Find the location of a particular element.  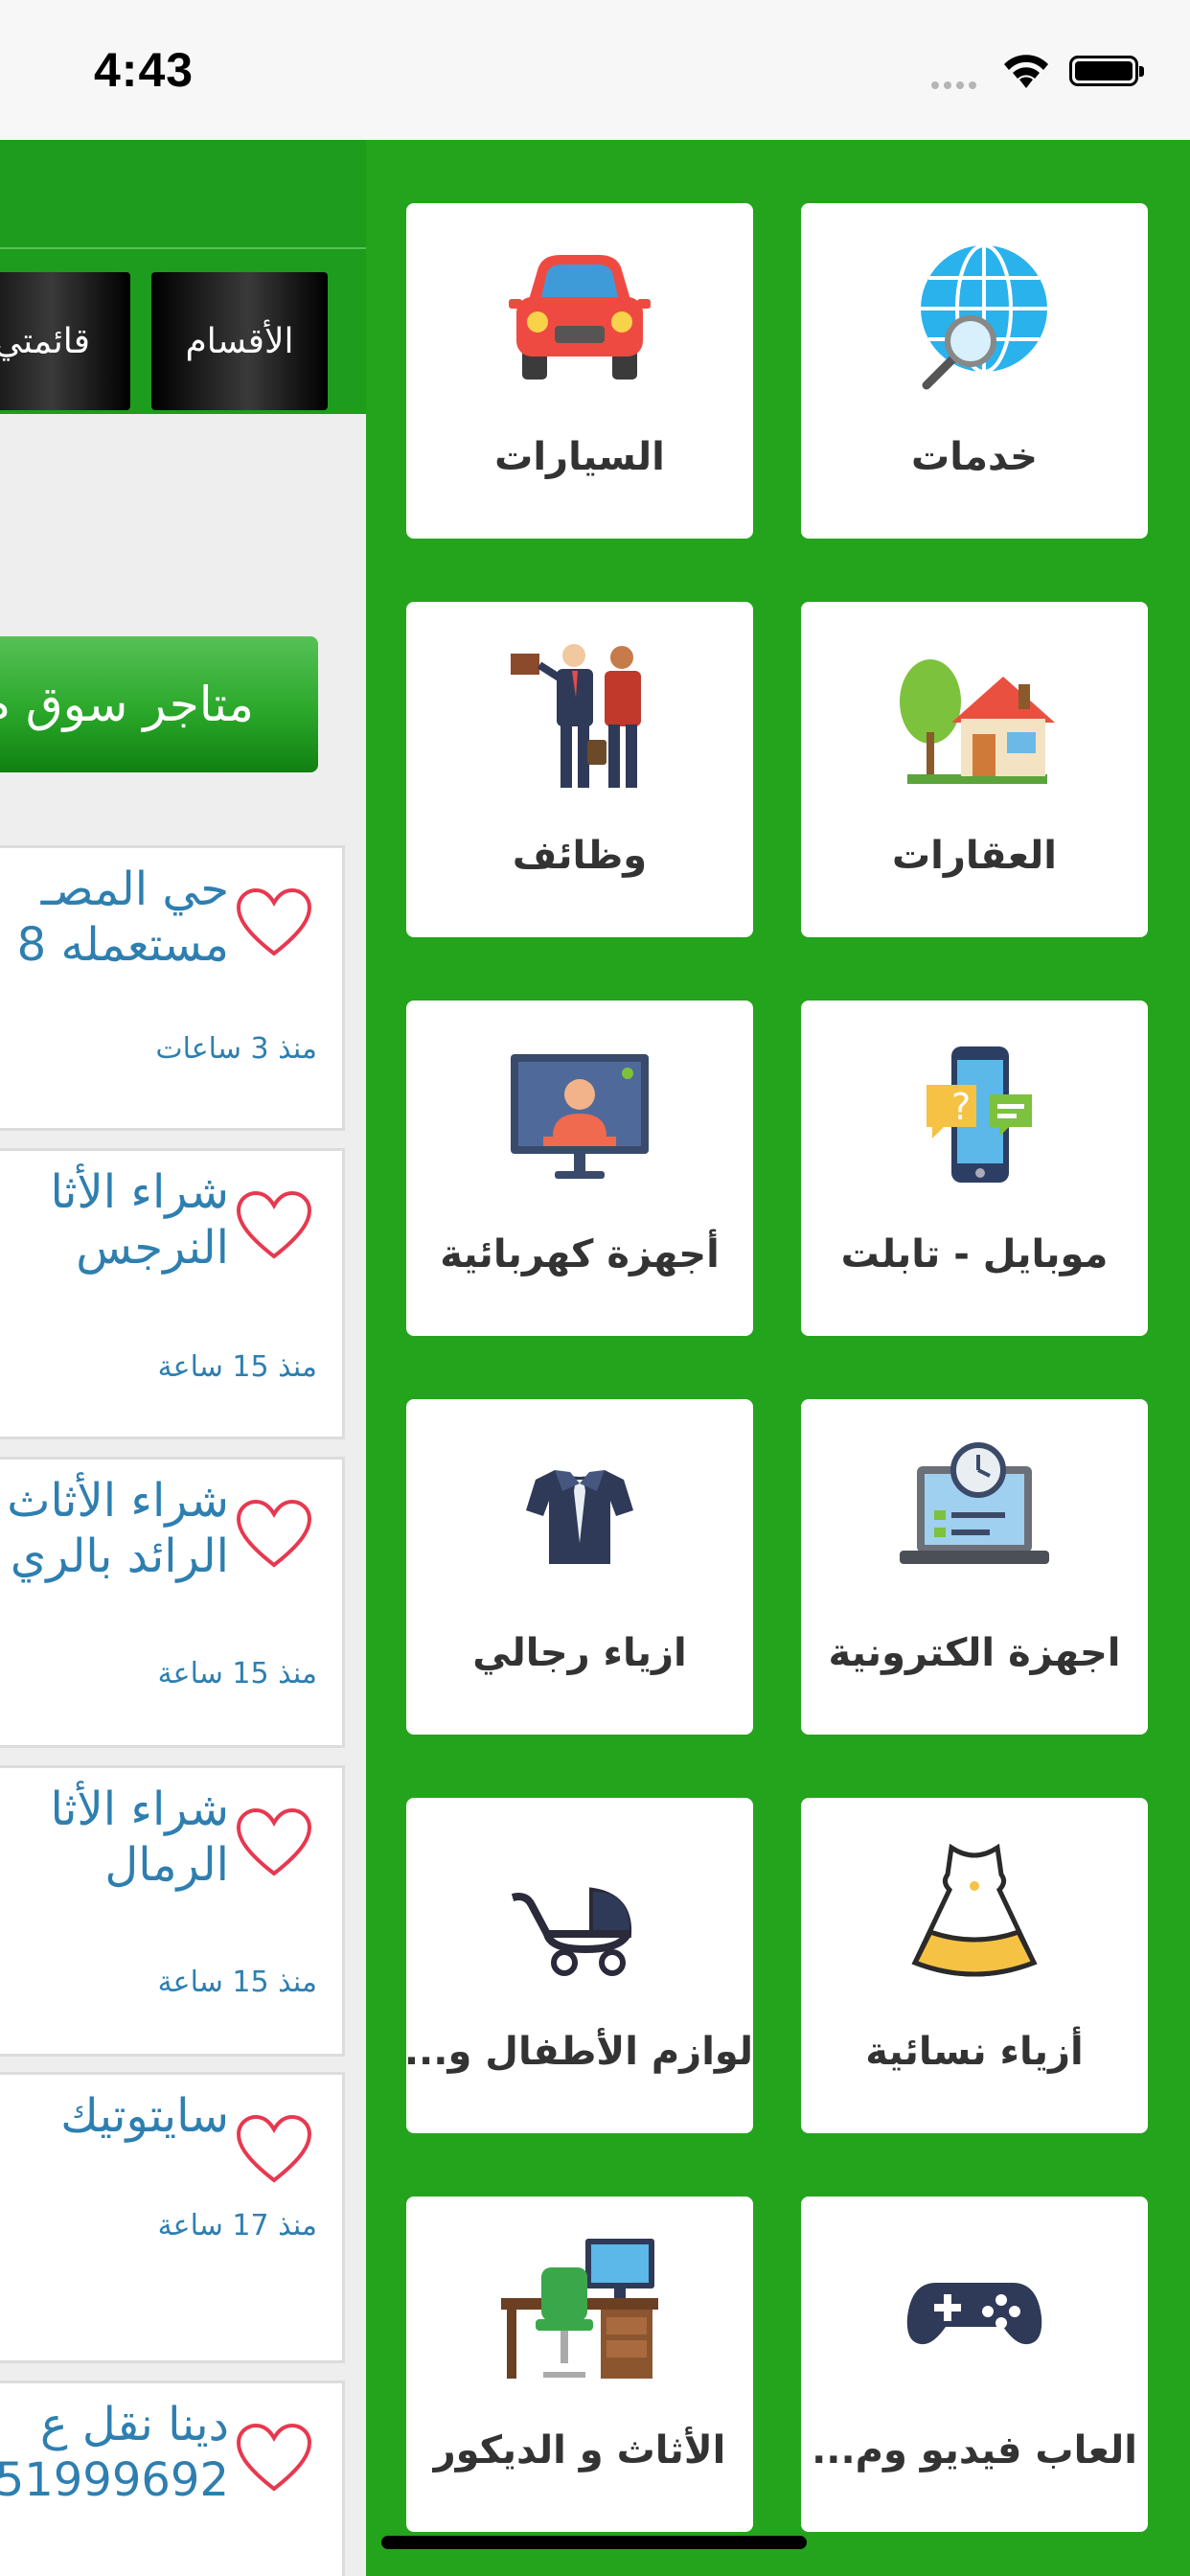

list-item: حي المصـ مستعمله 8 منذ 3 ساعات is located at coordinates (172, 988).